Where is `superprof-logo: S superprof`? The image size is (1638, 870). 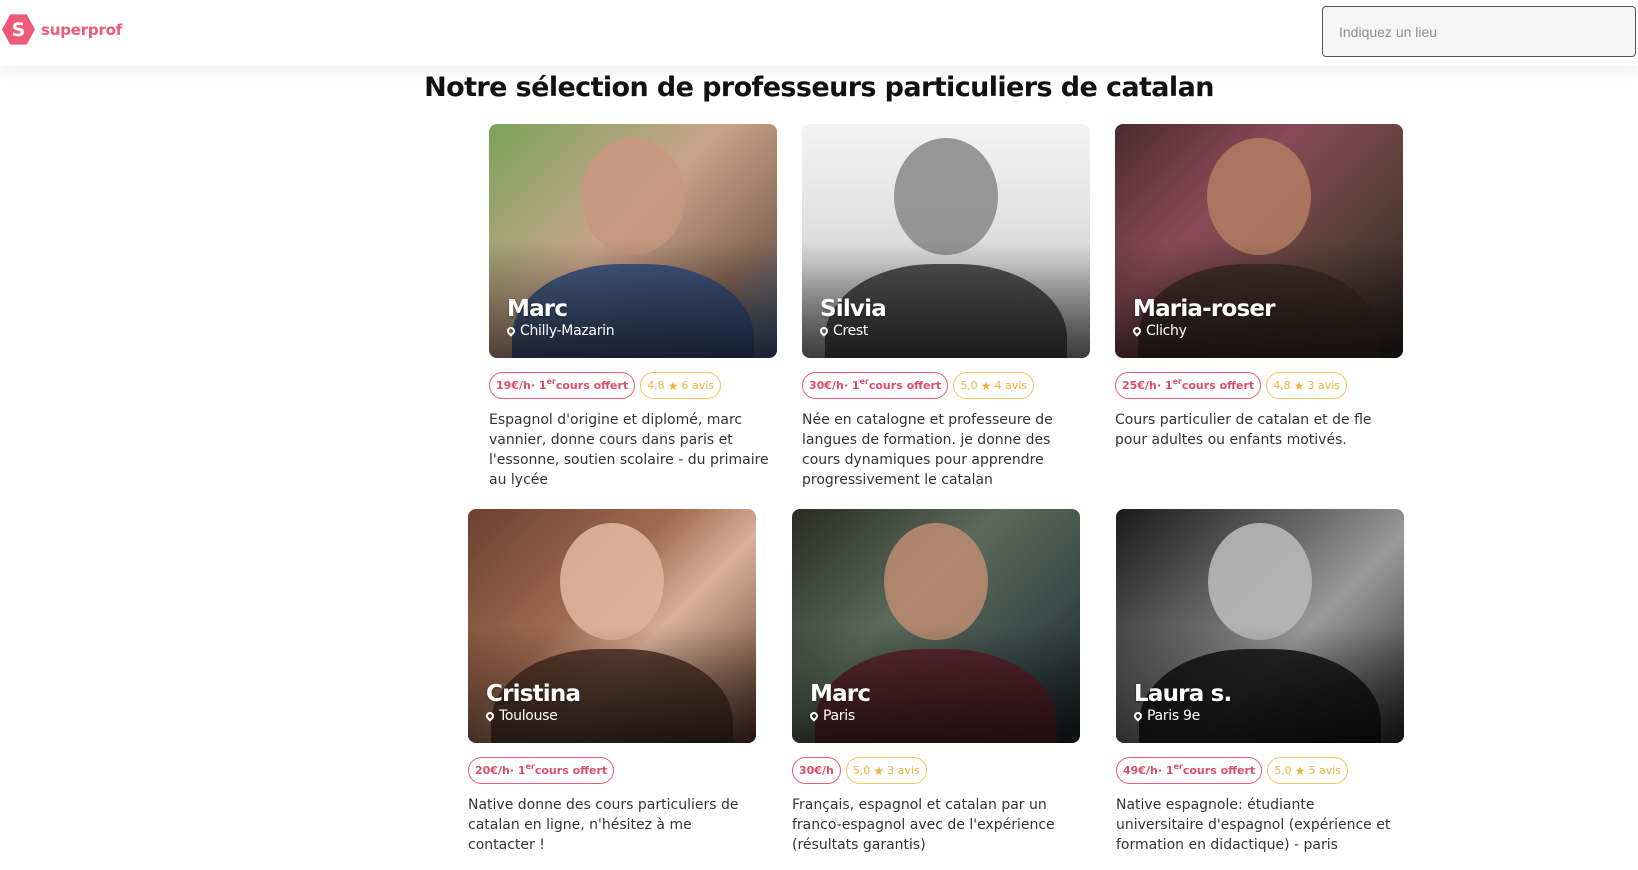
superprof-logo: S superprof is located at coordinates (62, 29).